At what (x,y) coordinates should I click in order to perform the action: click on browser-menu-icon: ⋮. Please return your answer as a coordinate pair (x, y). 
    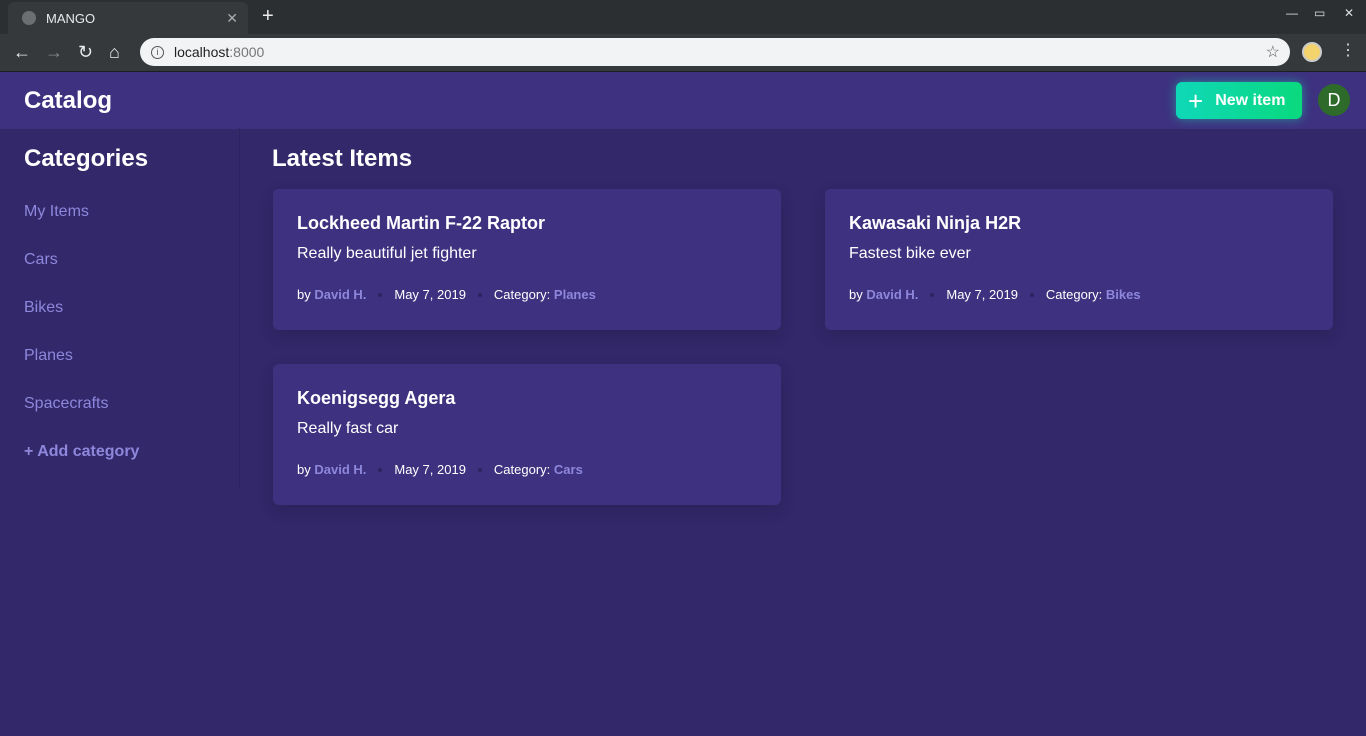
    Looking at the image, I should click on (1348, 50).